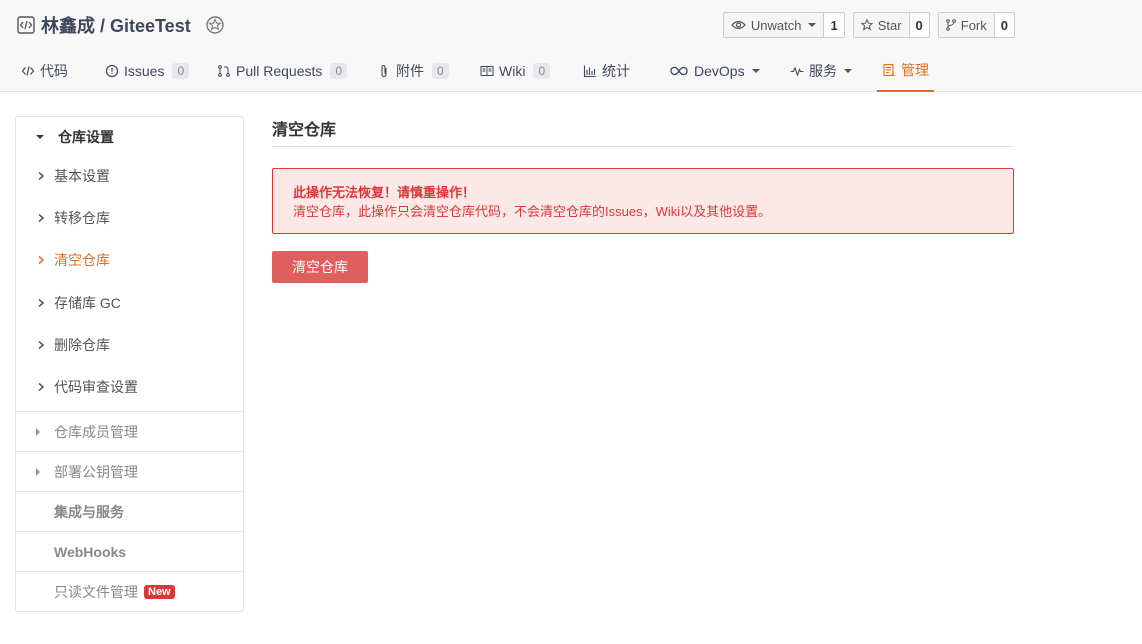 The width and height of the screenshot is (1142, 644). I want to click on tab-manage: 管理, so click(905, 71).